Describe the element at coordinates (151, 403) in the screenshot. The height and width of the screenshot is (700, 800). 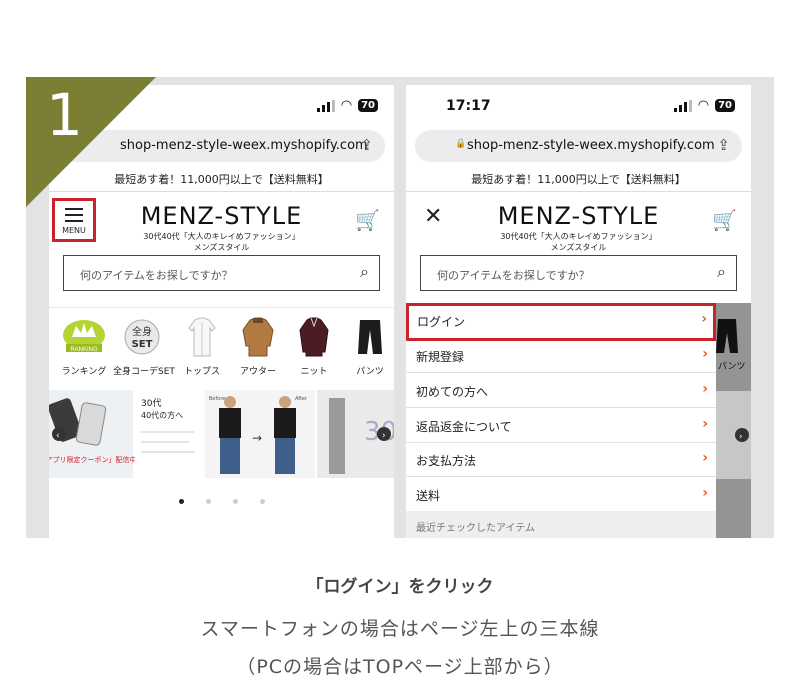
I see `banner-age-line1: 30代` at that location.